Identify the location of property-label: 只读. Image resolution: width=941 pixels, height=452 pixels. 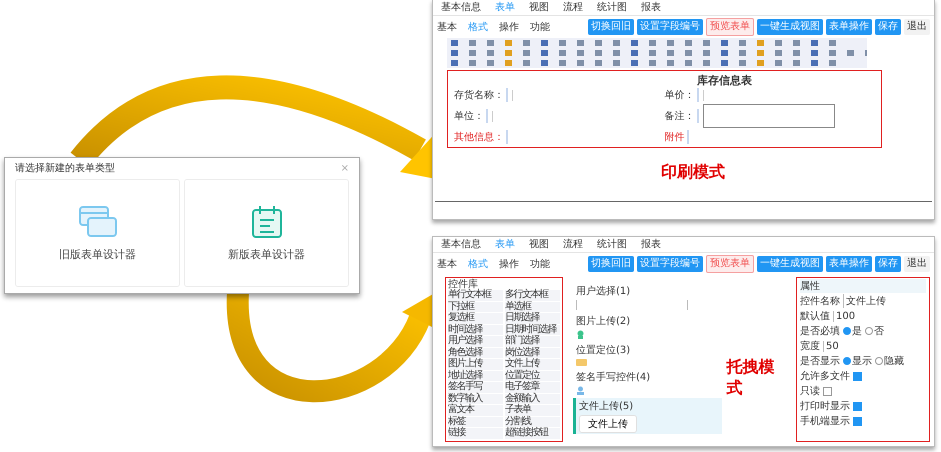
(810, 391).